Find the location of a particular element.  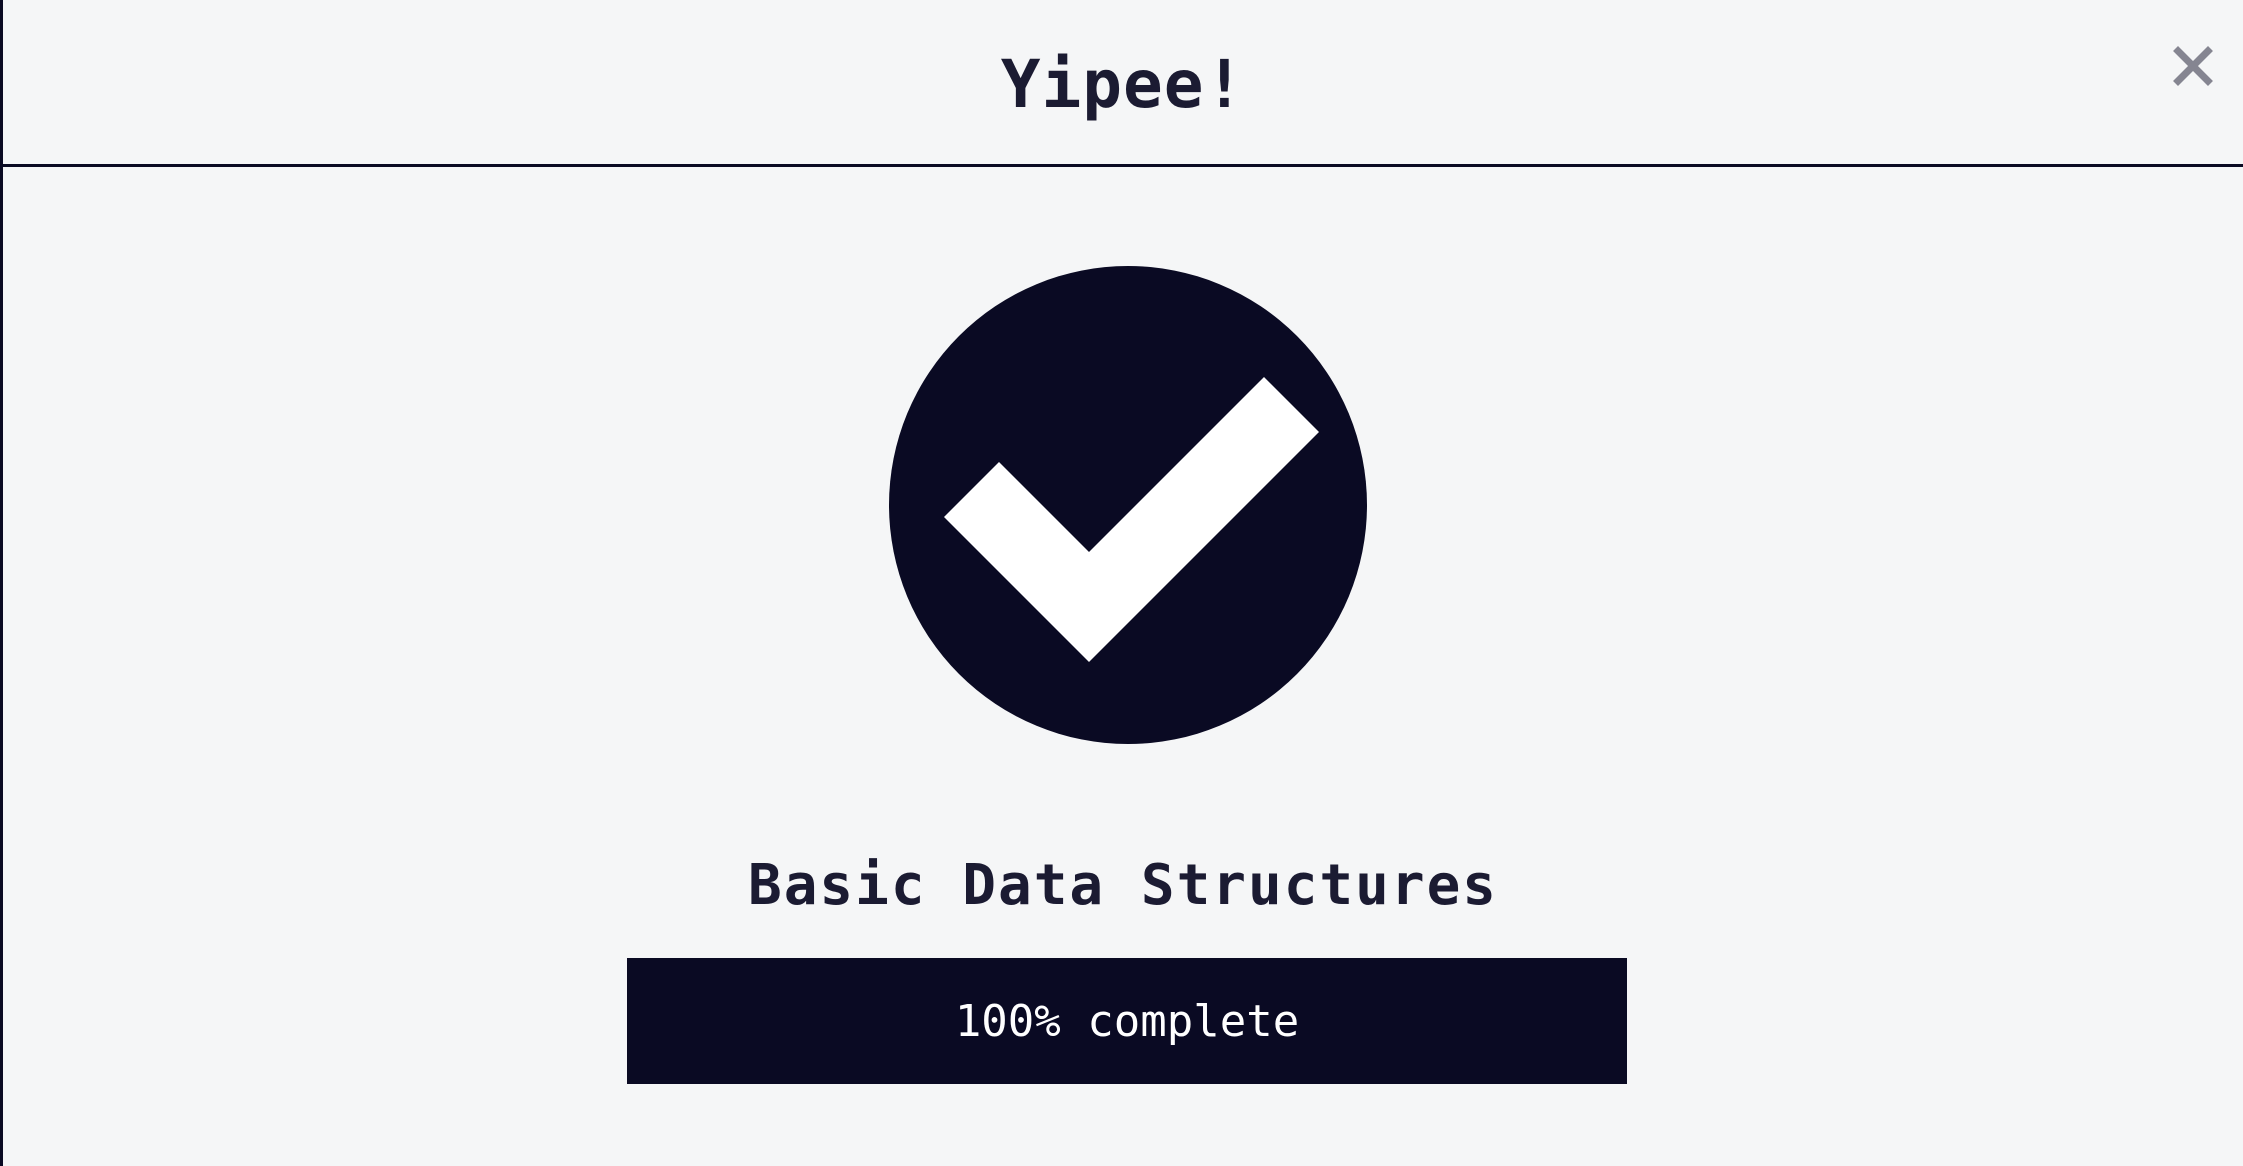

modal-header: Yipee! is located at coordinates (1123, 83).